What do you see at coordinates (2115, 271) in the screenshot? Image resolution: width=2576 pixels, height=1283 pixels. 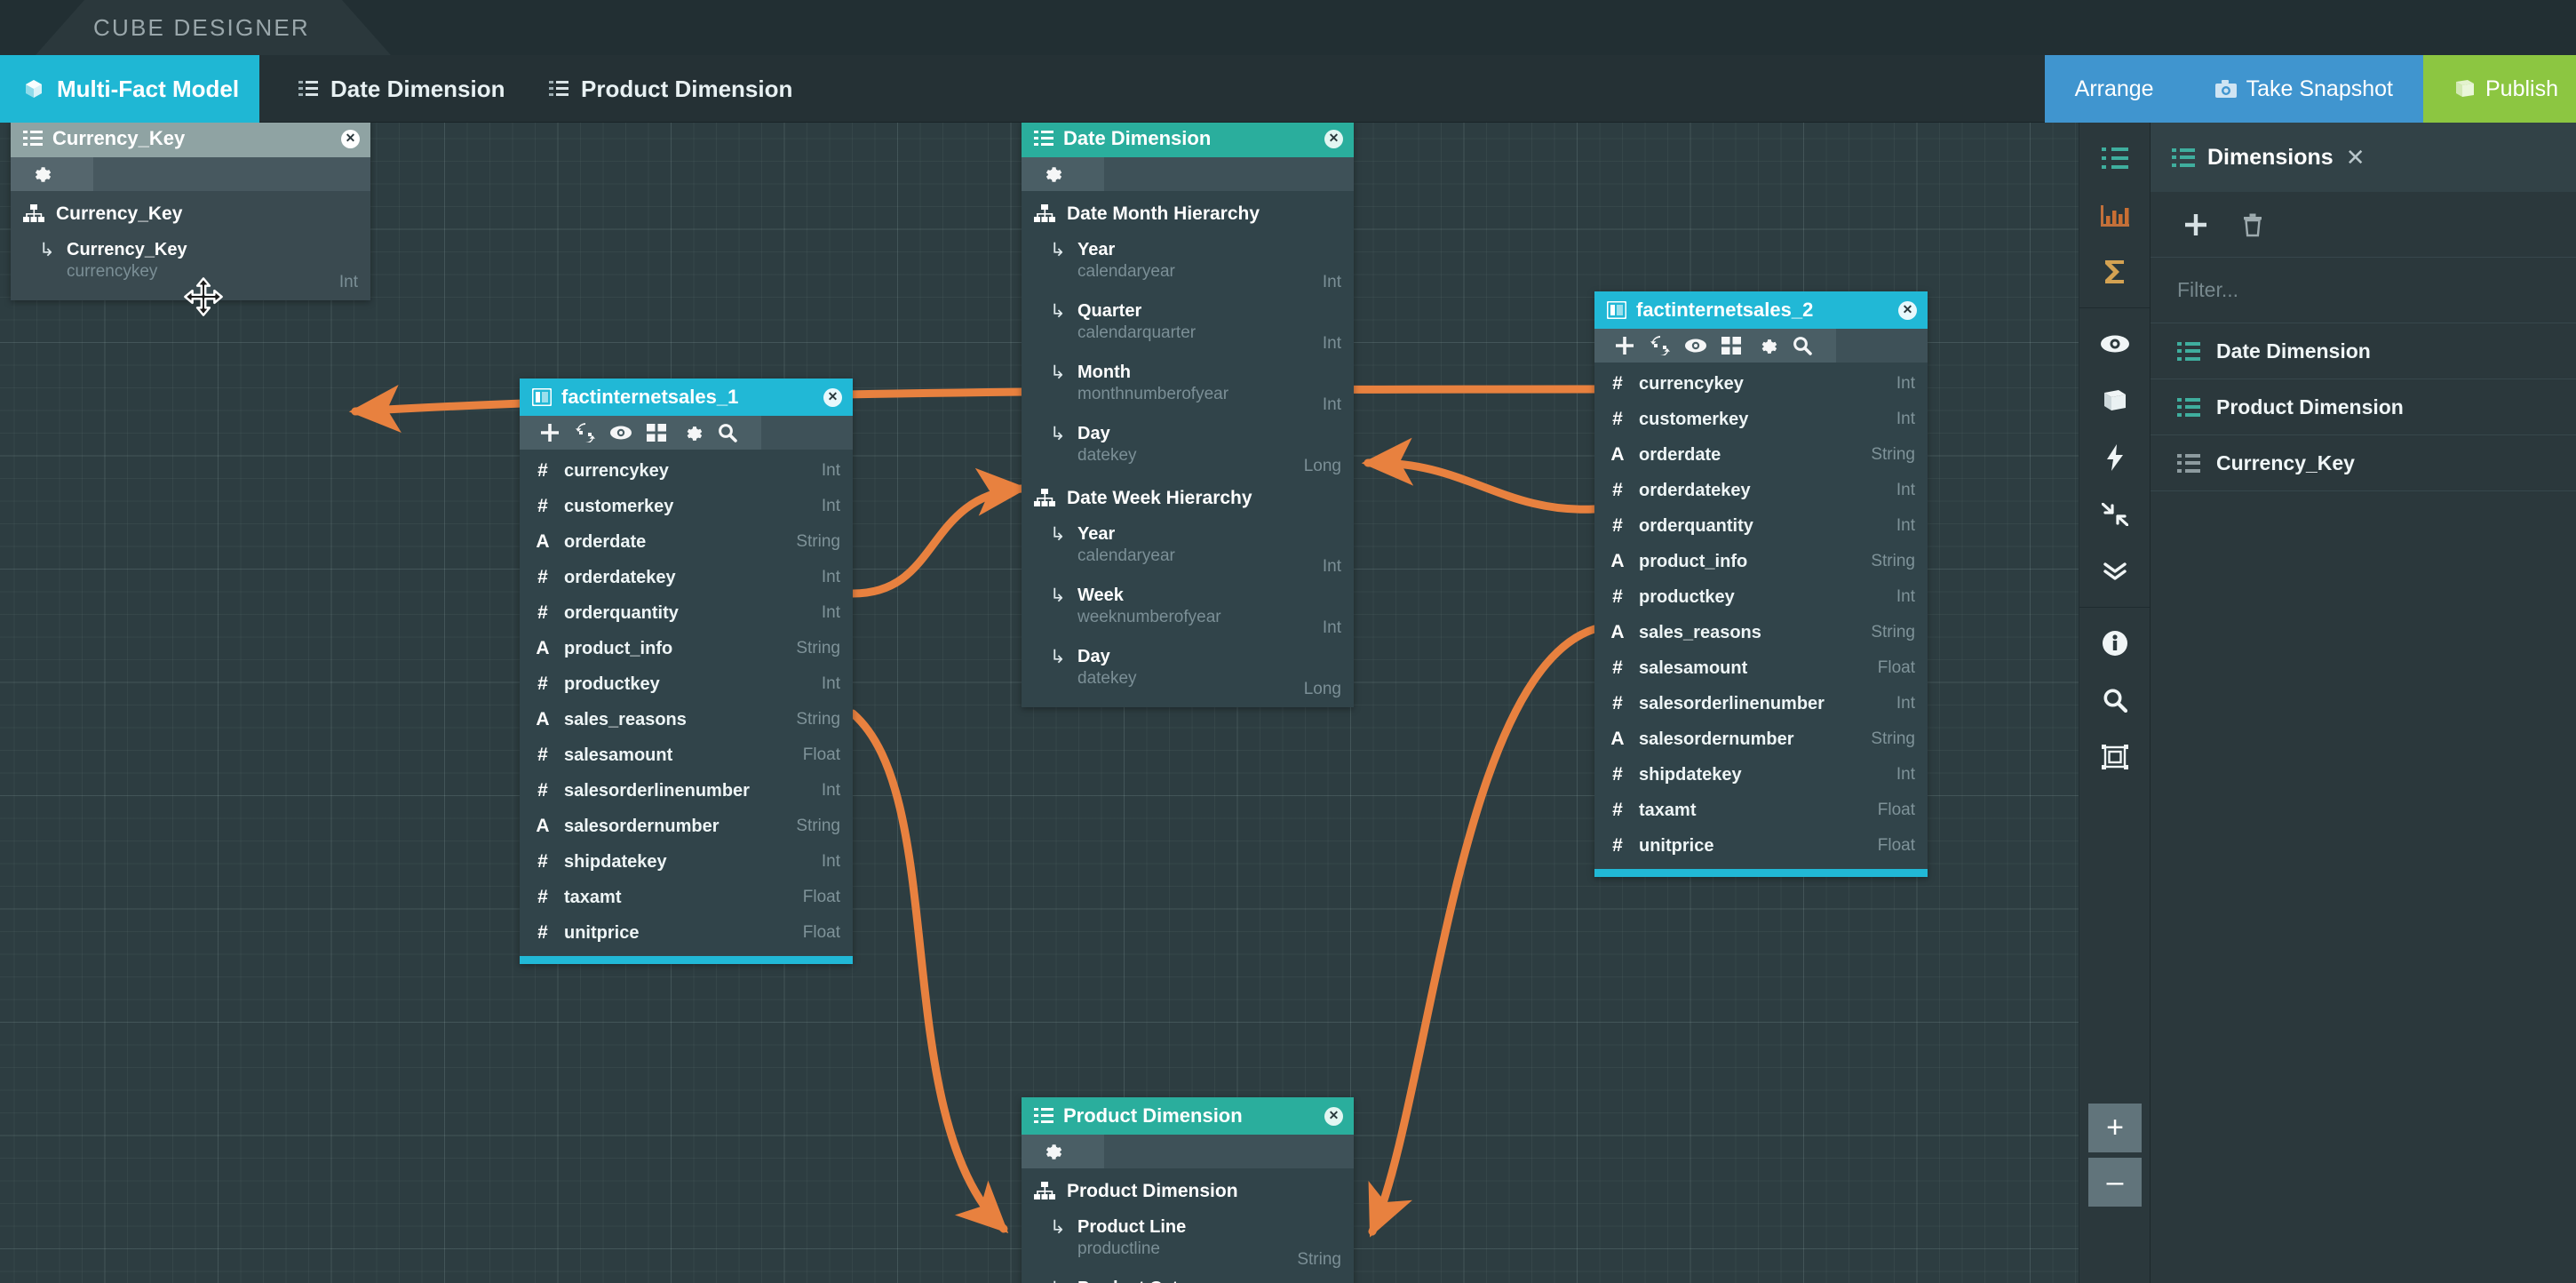 I see `sigma-icon` at bounding box center [2115, 271].